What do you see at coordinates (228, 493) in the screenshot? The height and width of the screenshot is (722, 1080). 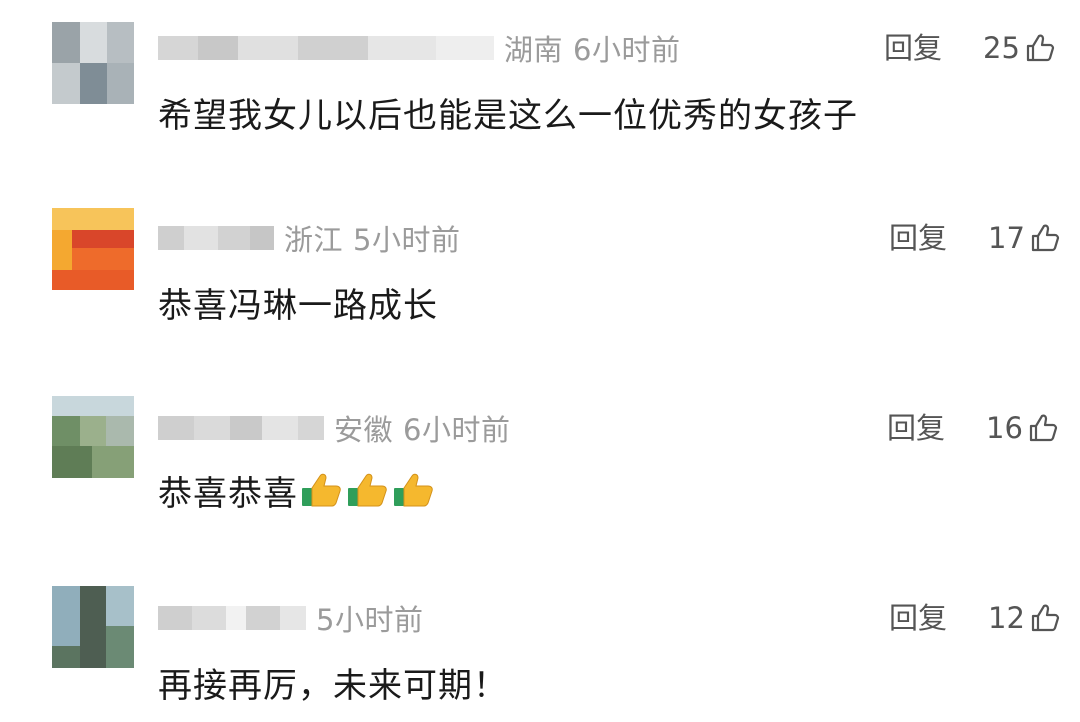 I see `comment-text-body: 恭喜恭喜` at bounding box center [228, 493].